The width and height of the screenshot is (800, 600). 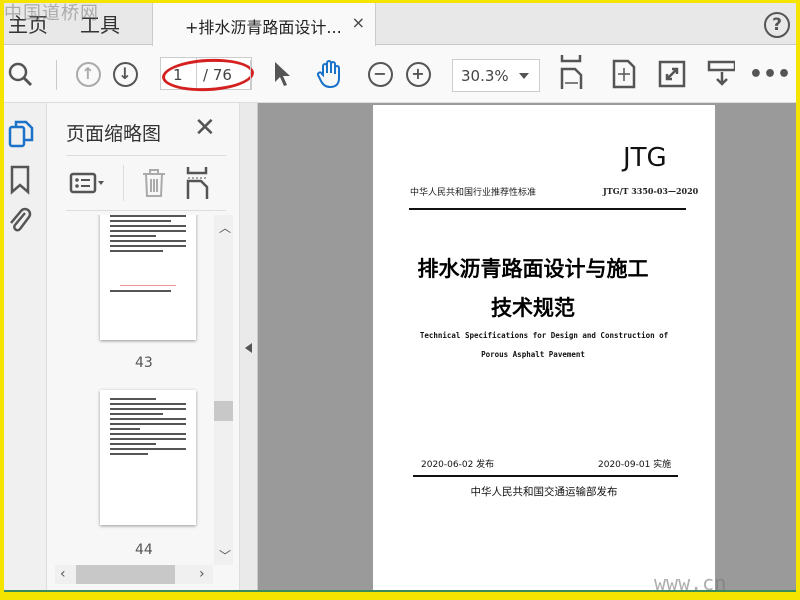 What do you see at coordinates (572, 72) in the screenshot?
I see `fit-width-icon` at bounding box center [572, 72].